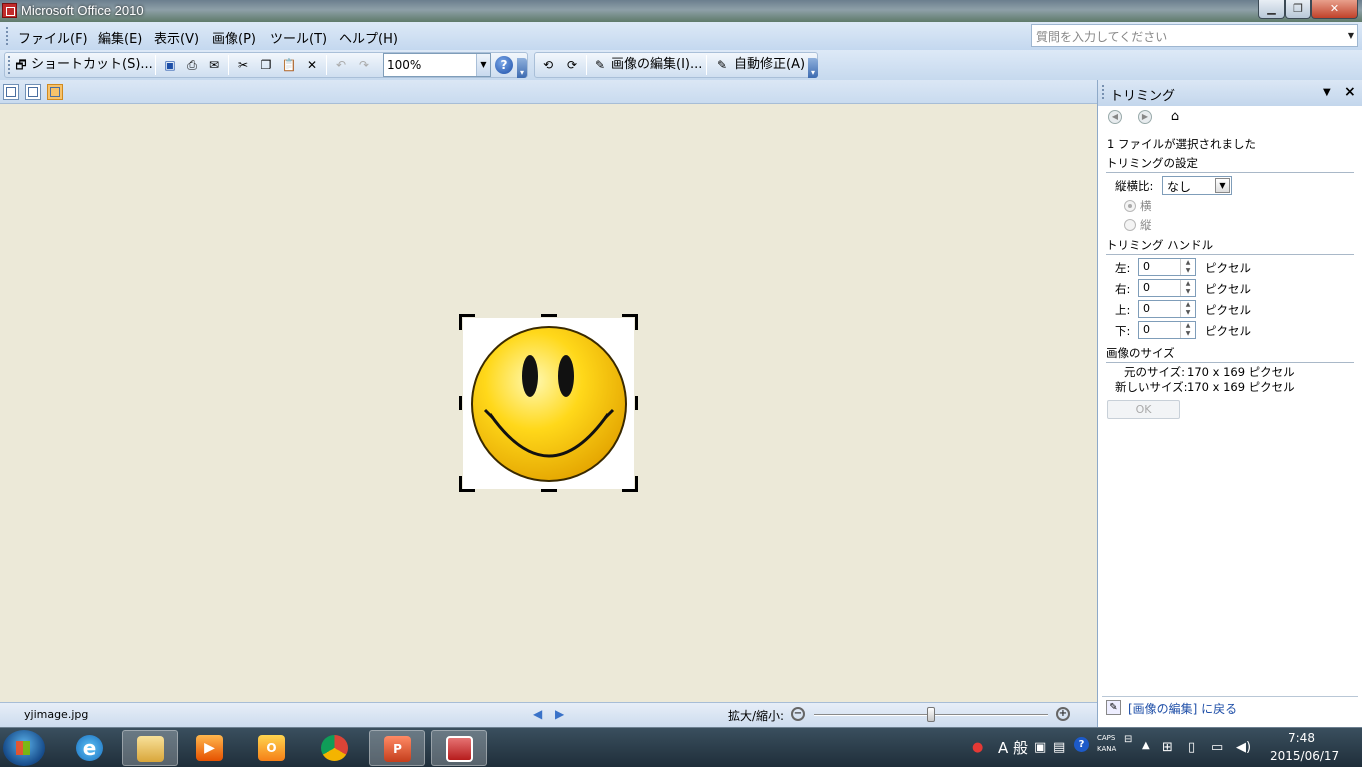  What do you see at coordinates (1167, 288) in the screenshot?
I see `right-handle-input: 0 ▲ ▼` at bounding box center [1167, 288].